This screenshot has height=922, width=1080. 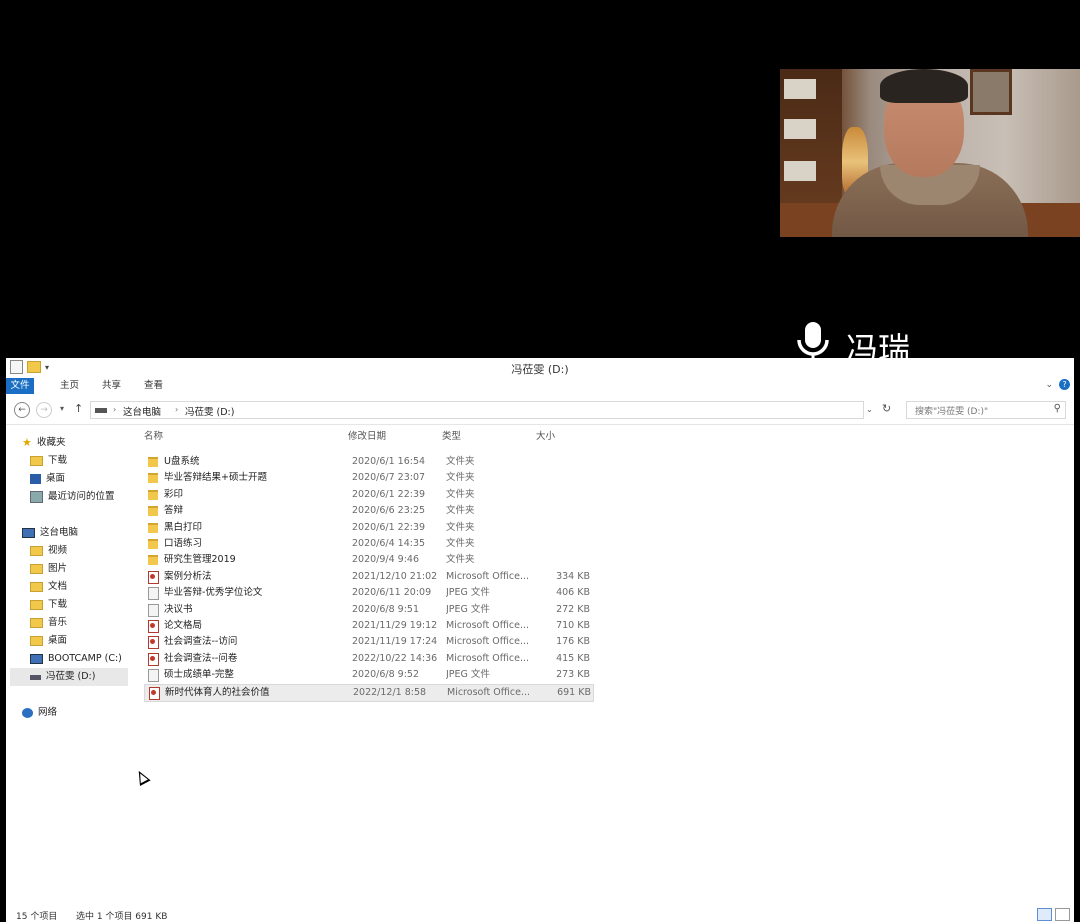 What do you see at coordinates (76, 659) in the screenshot?
I see `nav-drive-c: BOOTCAMP (C:)` at bounding box center [76, 659].